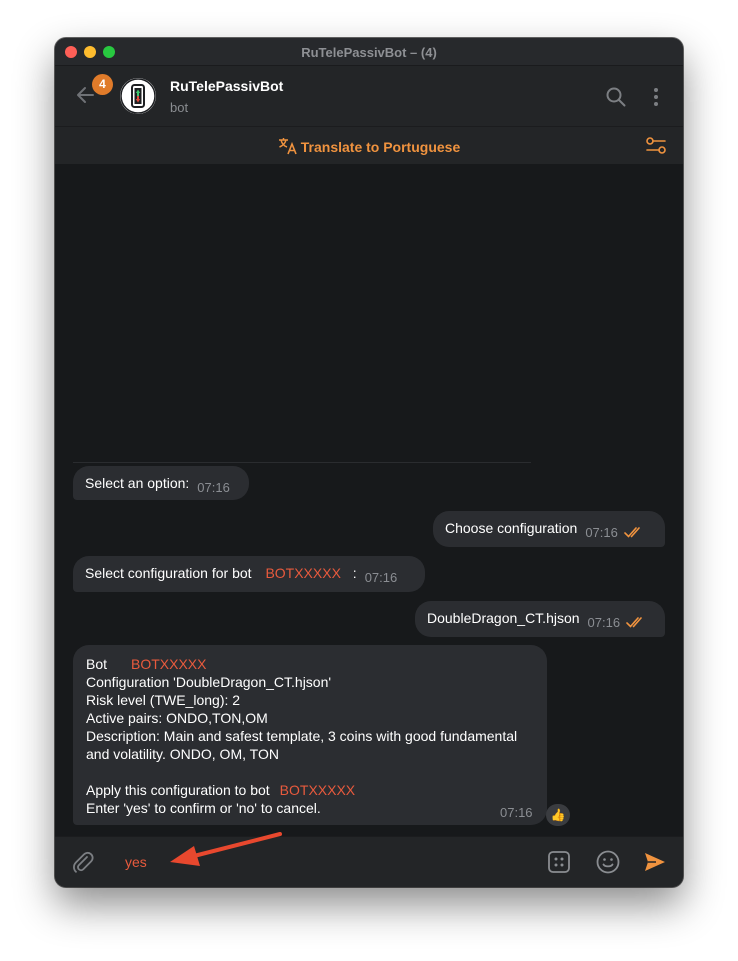 This screenshot has width=738, height=961. What do you see at coordinates (226, 849) in the screenshot?
I see `annotation-arrow-icon` at bounding box center [226, 849].